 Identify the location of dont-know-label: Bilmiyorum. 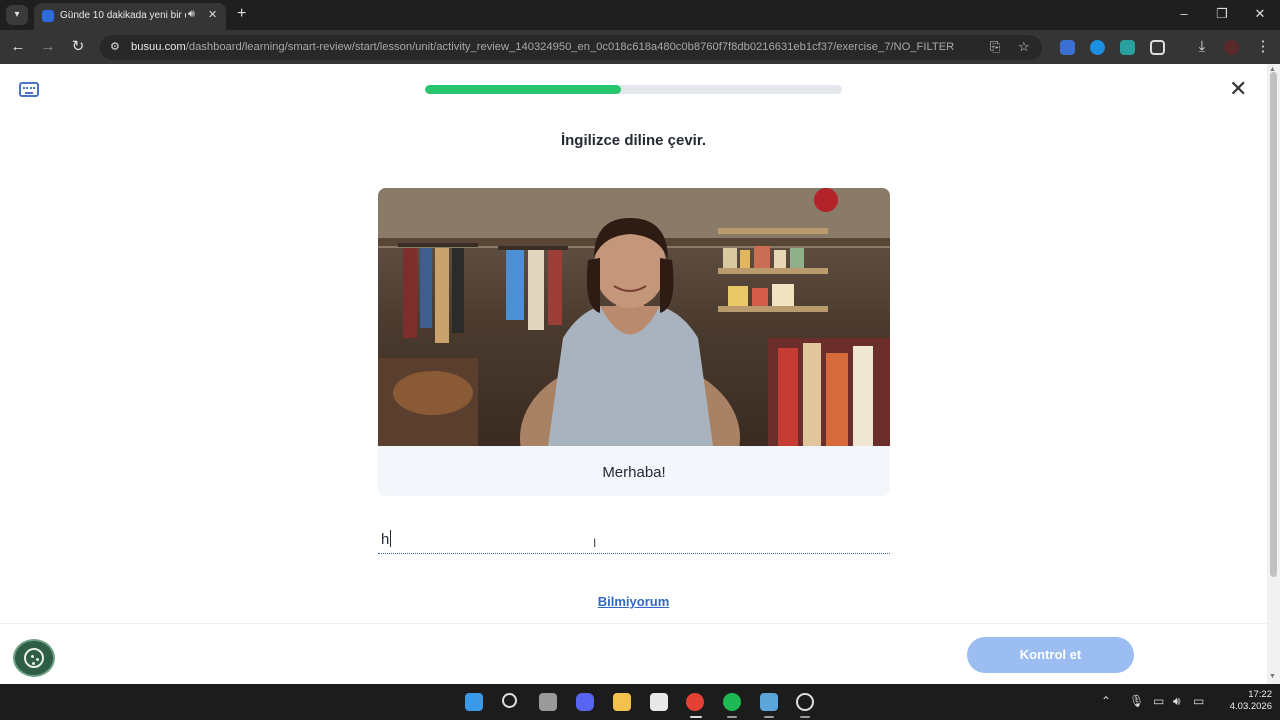
(634, 601).